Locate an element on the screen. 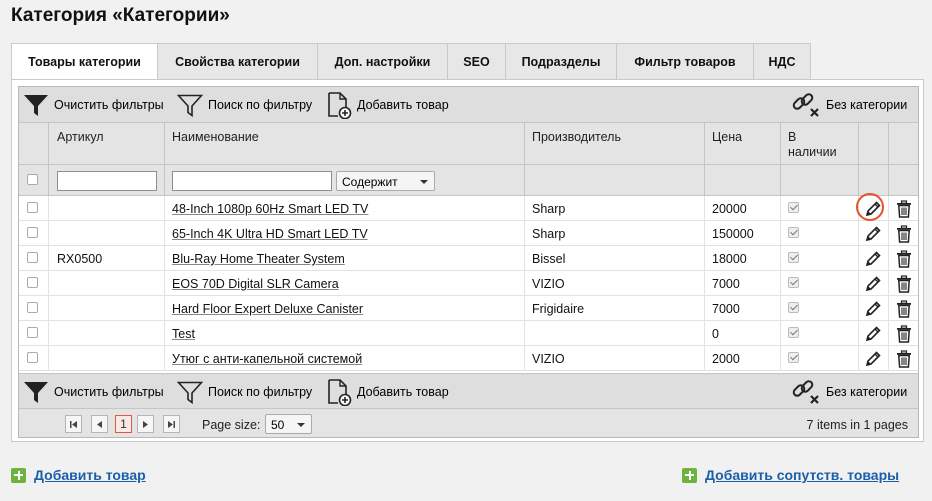 The height and width of the screenshot is (501, 932). clear-filters-button: Очистить фильтры is located at coordinates (93, 104).